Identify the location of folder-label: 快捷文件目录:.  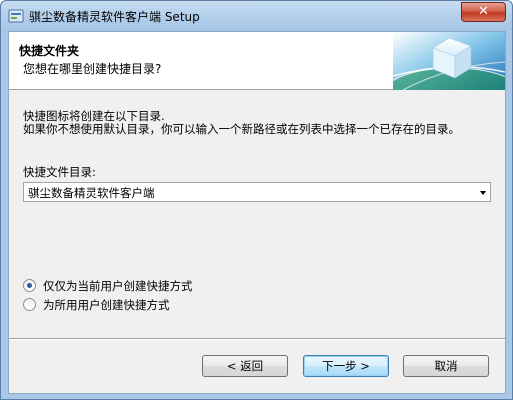
(59, 172).